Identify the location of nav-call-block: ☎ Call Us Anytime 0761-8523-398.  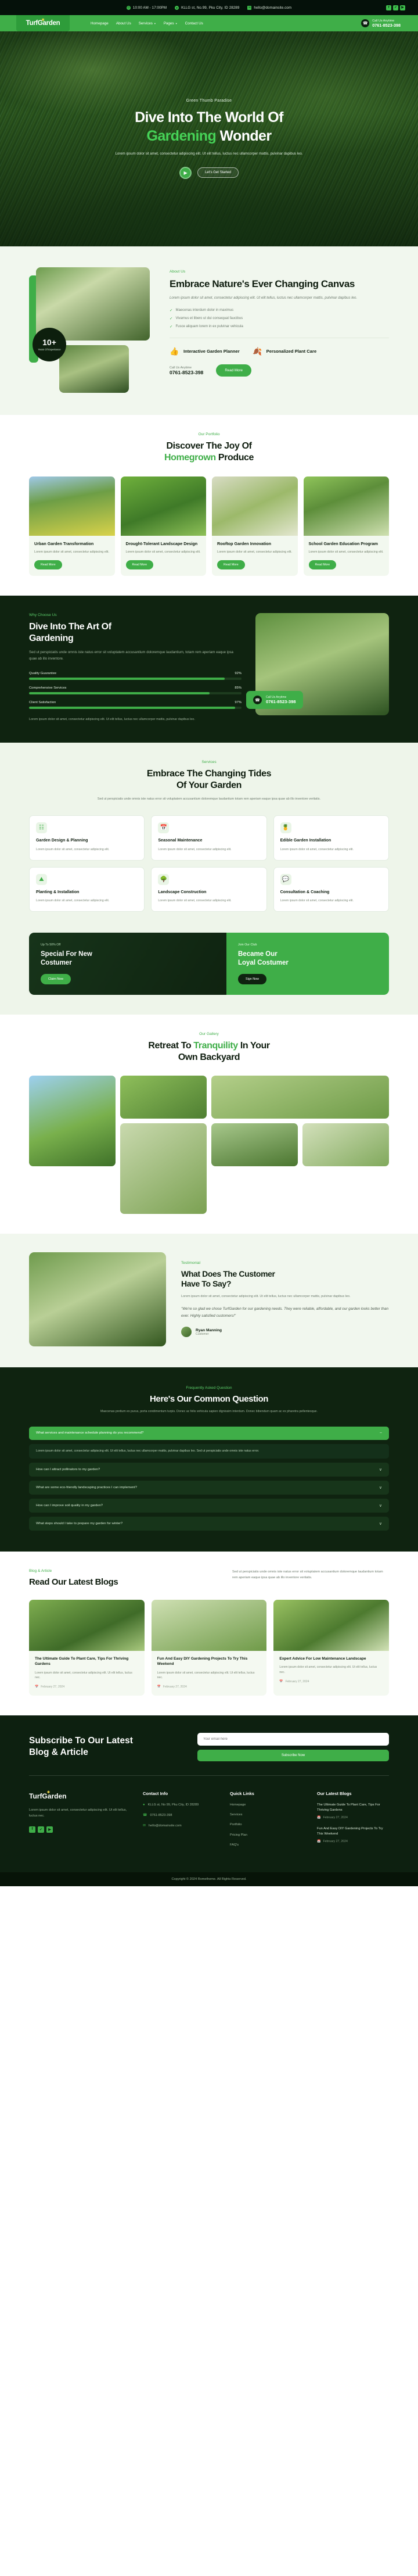
(381, 23).